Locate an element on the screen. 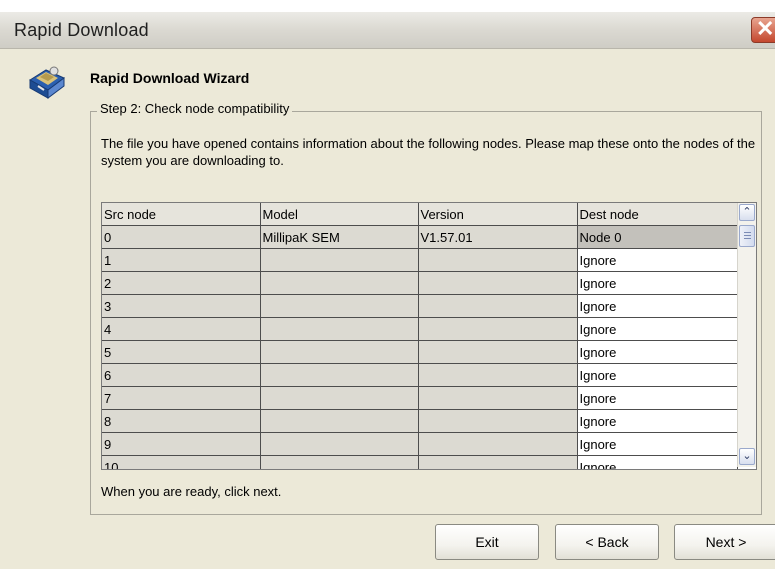 The height and width of the screenshot is (569, 775). wizard-title: Rapid Download Wizard is located at coordinates (170, 78).